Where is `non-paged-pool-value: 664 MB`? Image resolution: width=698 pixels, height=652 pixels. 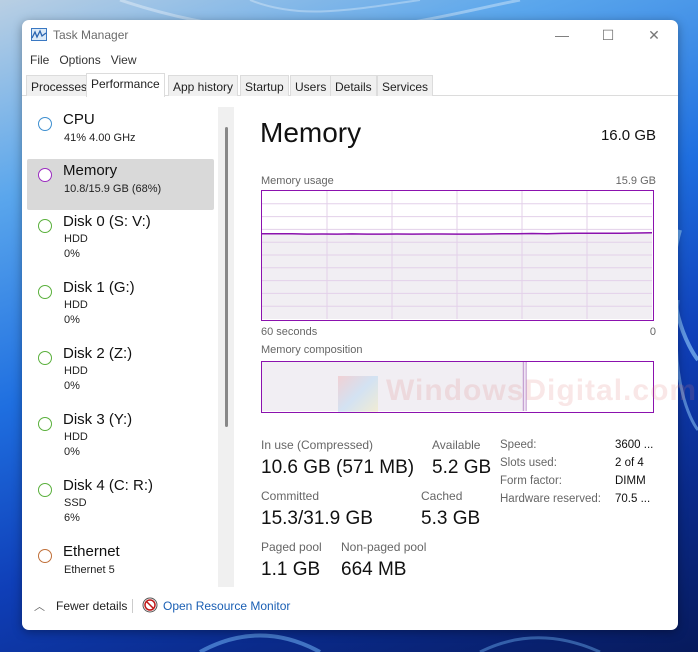
non-paged-pool-value: 664 MB is located at coordinates (374, 569).